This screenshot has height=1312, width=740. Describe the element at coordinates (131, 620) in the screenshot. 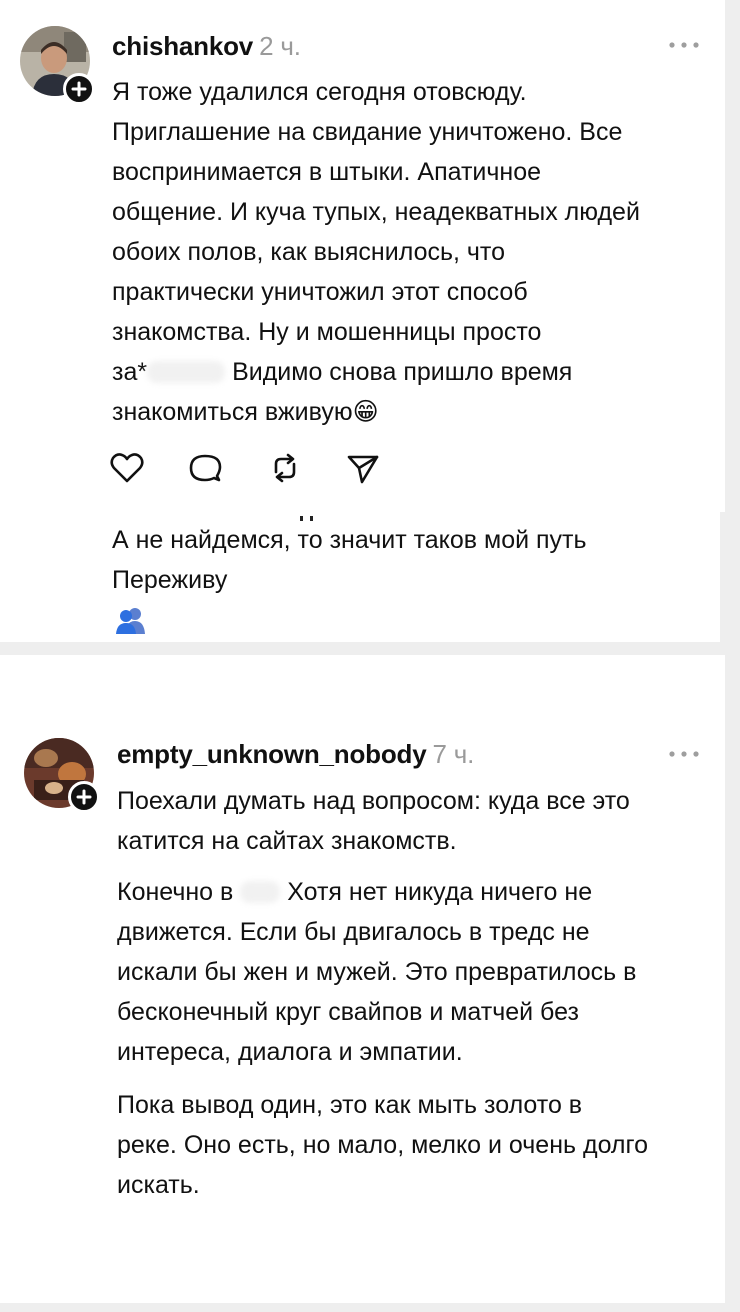

I see `people-emoji-icon` at that location.